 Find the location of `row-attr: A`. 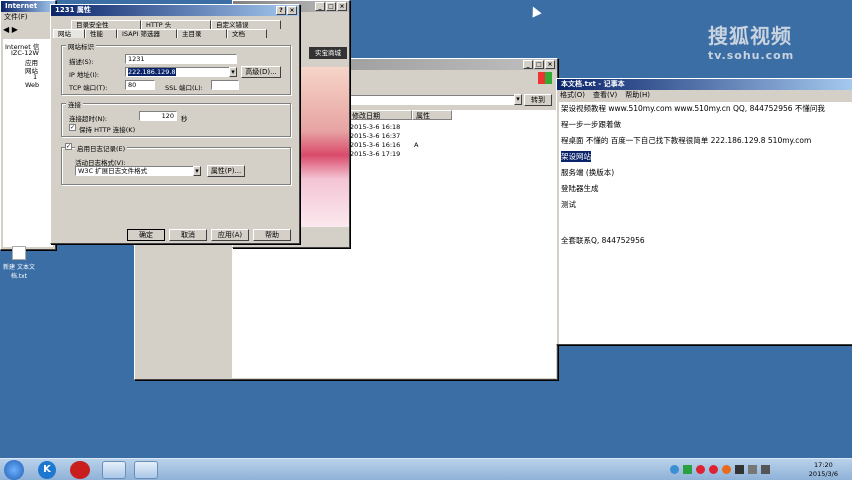

row-attr: A is located at coordinates (416, 145).